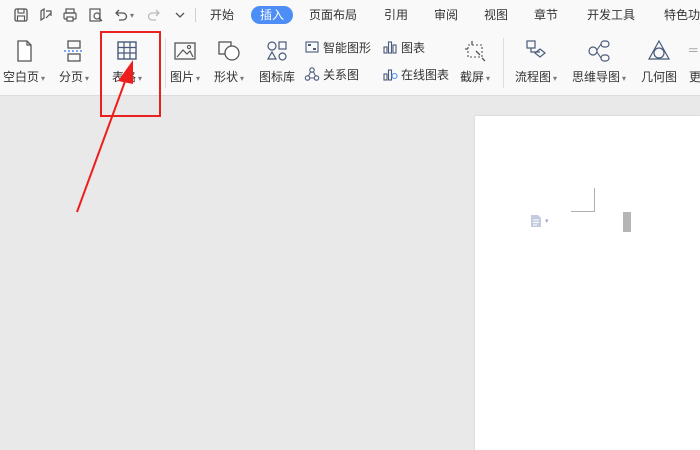  I want to click on mindmap-label: 思维导图, so click(596, 77).